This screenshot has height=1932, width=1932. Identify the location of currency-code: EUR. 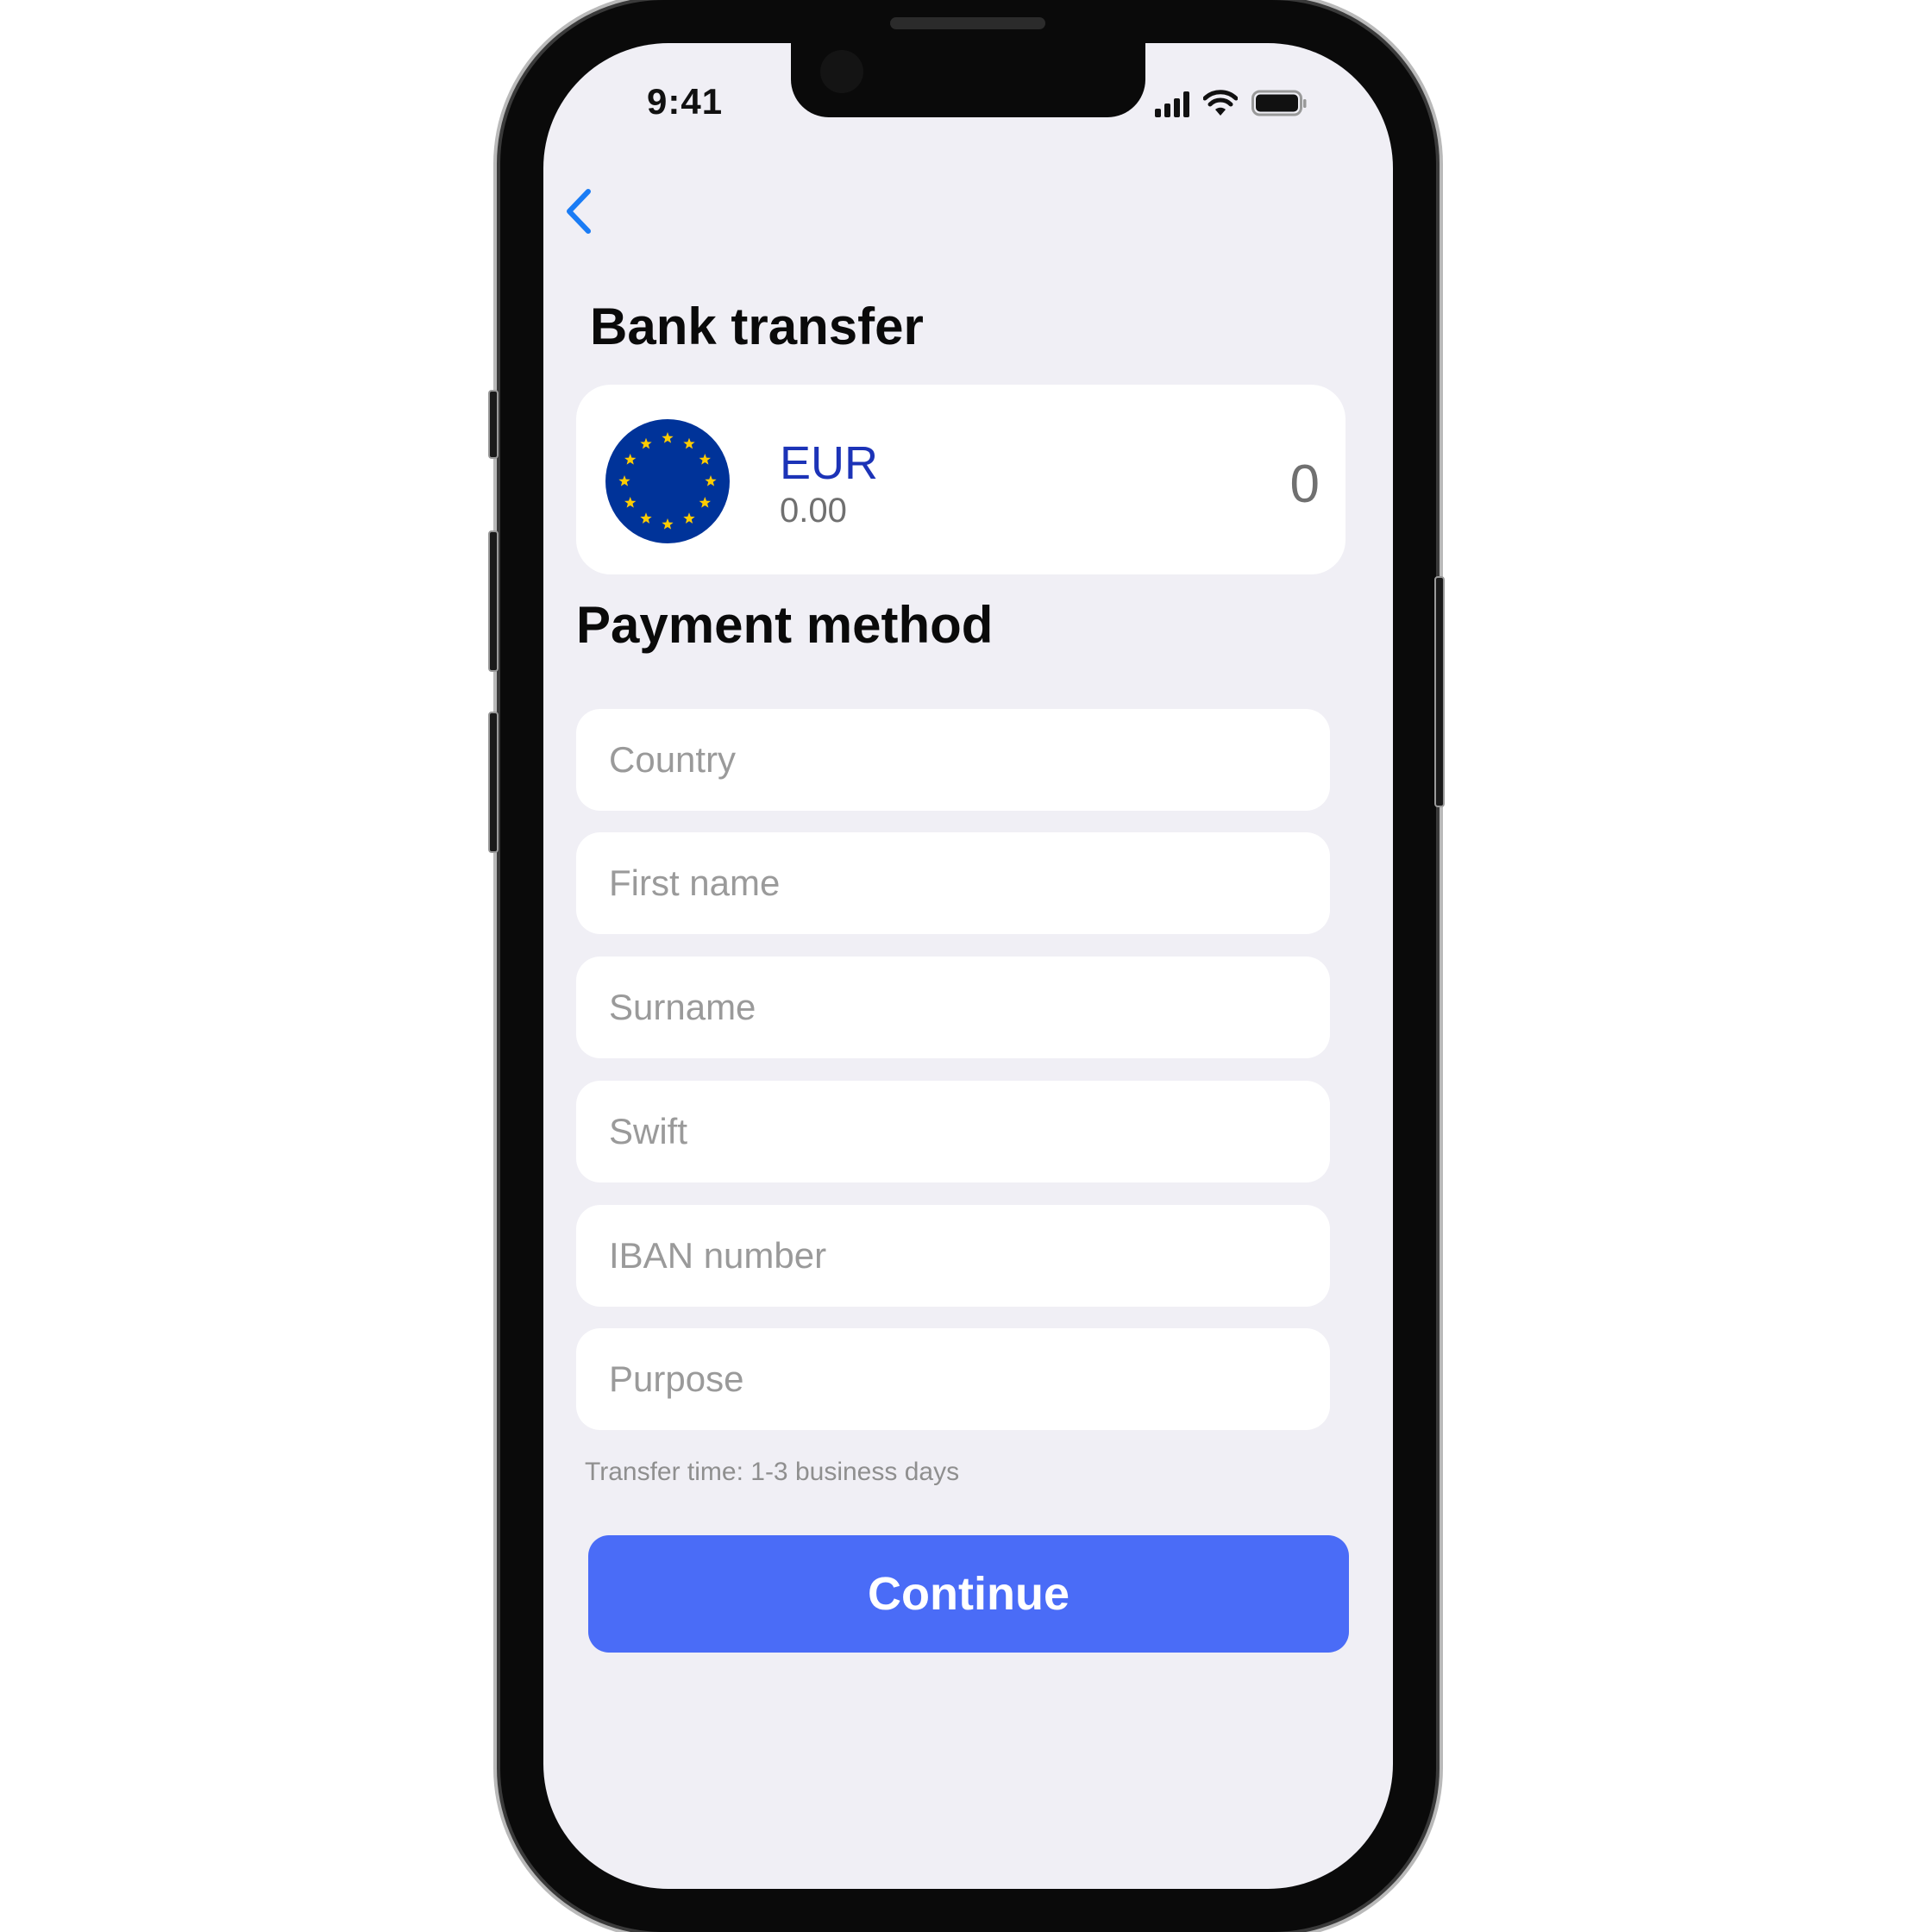
(829, 463).